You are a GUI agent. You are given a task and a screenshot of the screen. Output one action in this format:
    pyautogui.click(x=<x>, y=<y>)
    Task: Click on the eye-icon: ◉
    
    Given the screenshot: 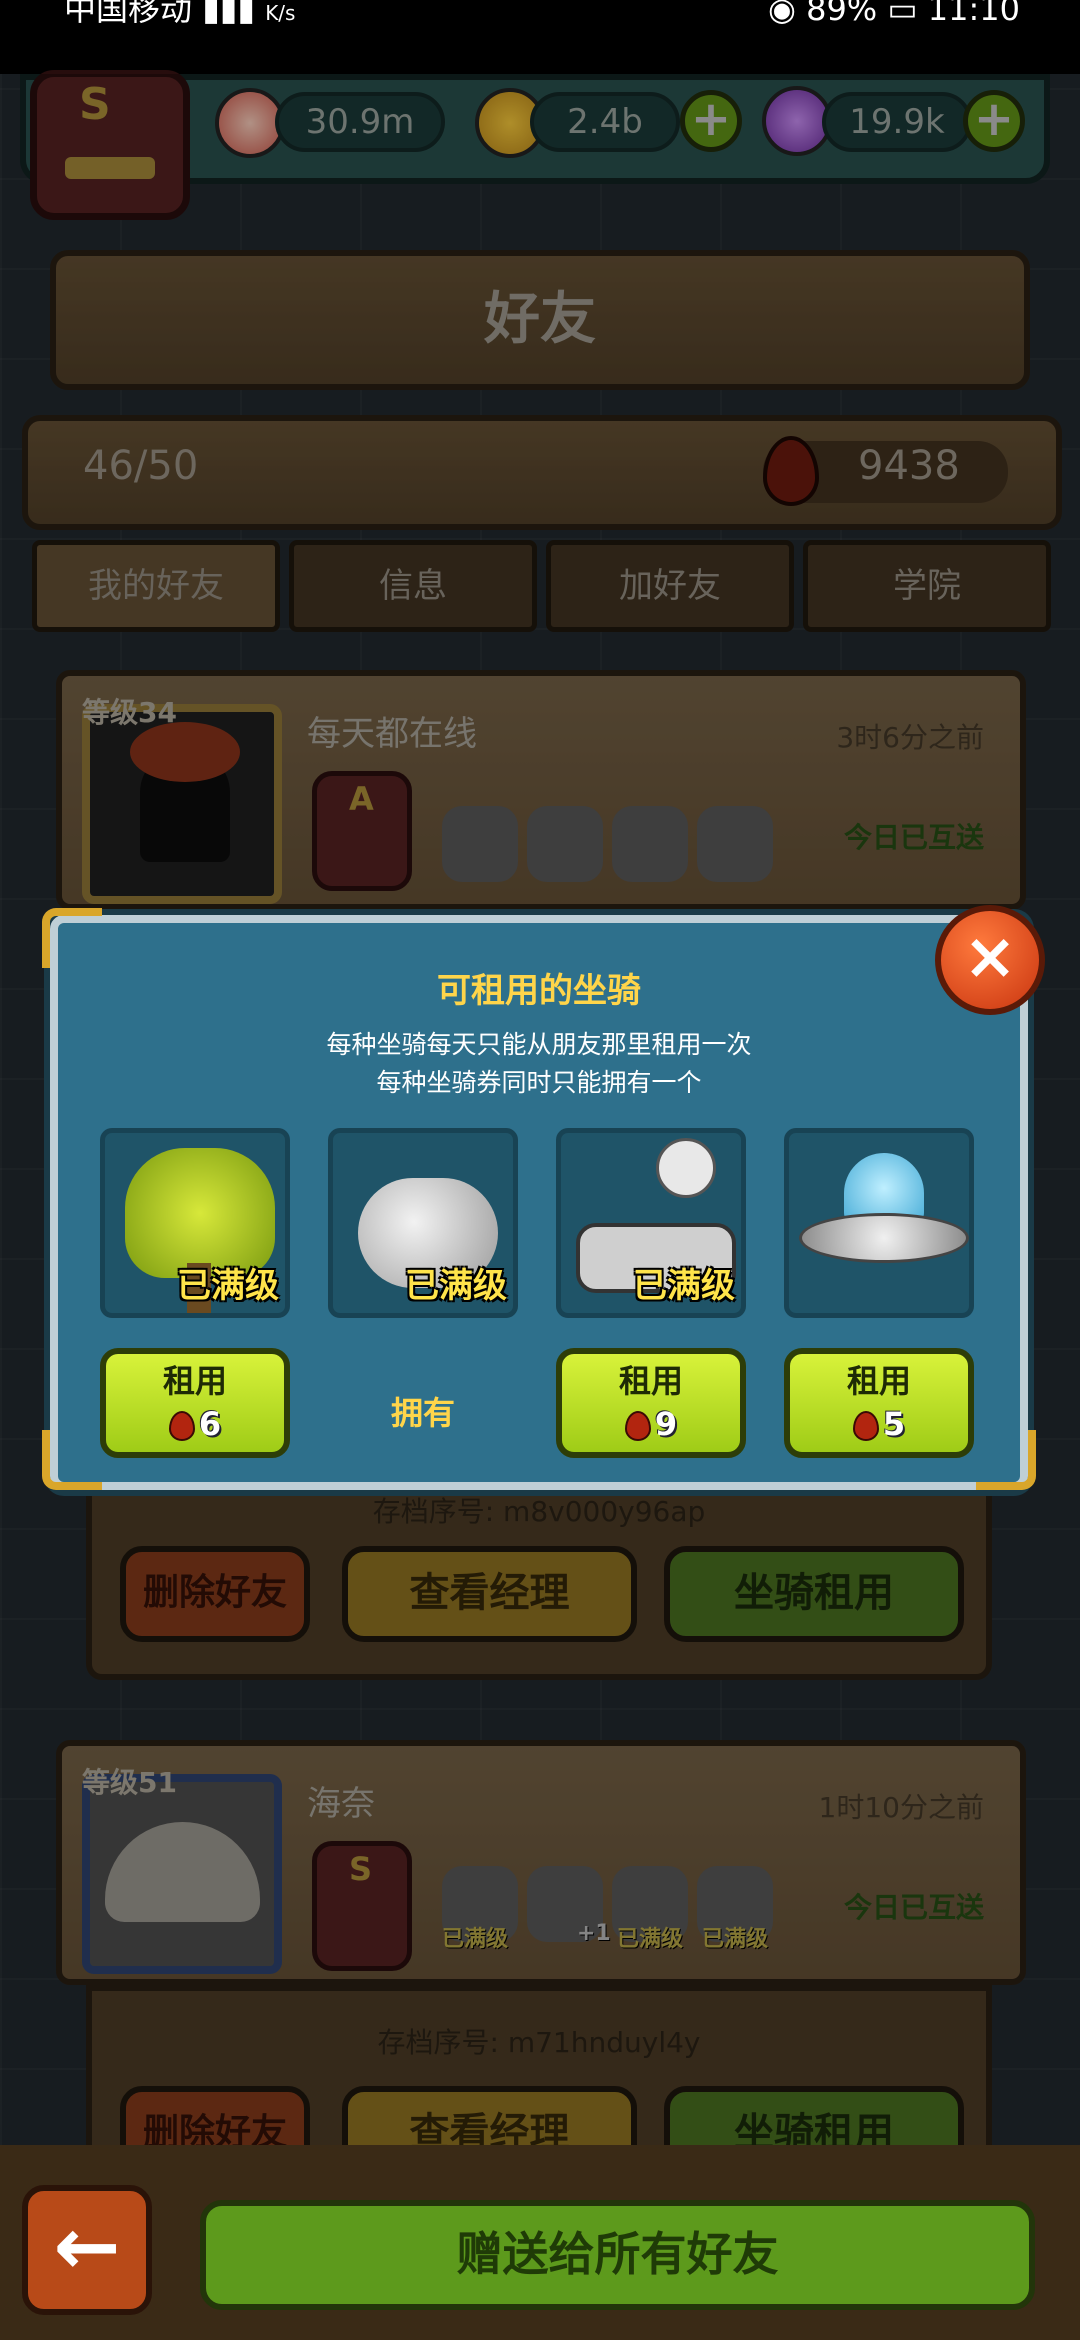 What is the action you would take?
    pyautogui.click(x=787, y=14)
    